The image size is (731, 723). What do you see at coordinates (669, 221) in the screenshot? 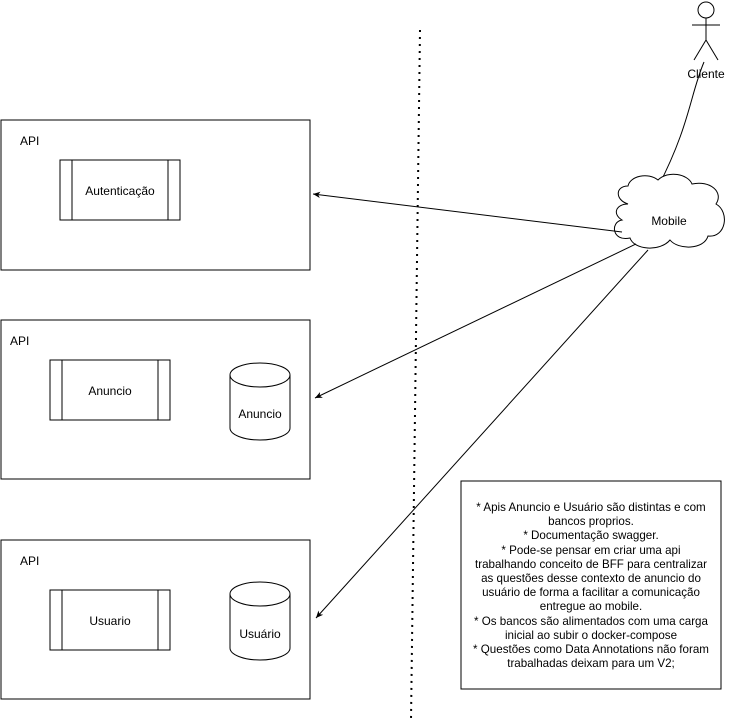
I see `mobile-label: Mobile` at bounding box center [669, 221].